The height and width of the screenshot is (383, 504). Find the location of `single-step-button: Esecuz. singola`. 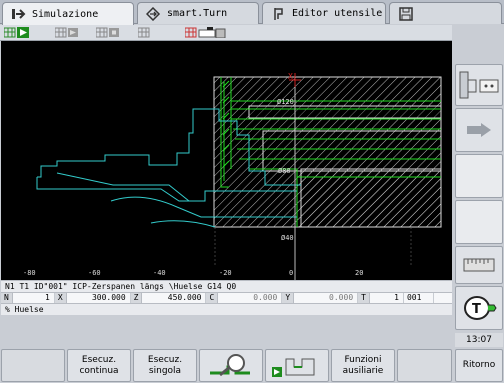

single-step-button: Esecuz. singola is located at coordinates (165, 365).